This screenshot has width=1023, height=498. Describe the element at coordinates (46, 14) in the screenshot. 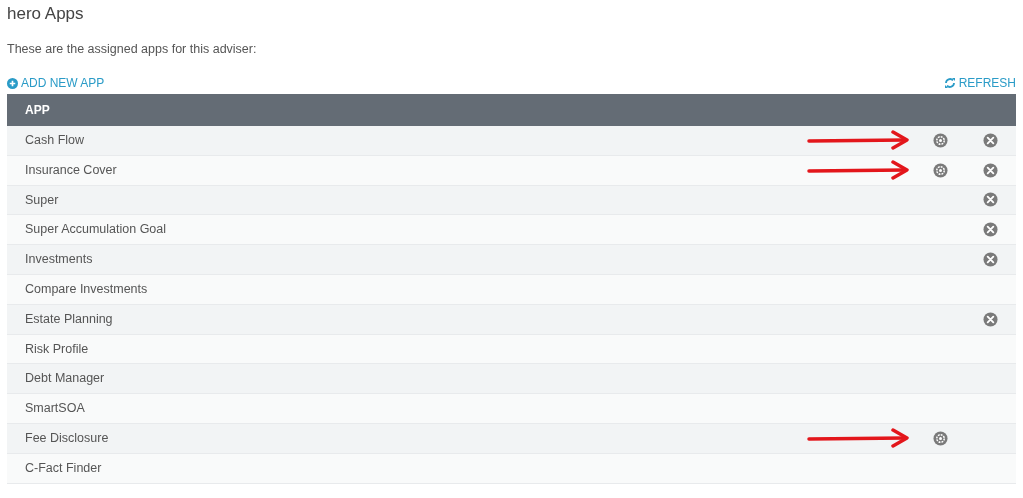

I see `page-title: hero Apps` at that location.